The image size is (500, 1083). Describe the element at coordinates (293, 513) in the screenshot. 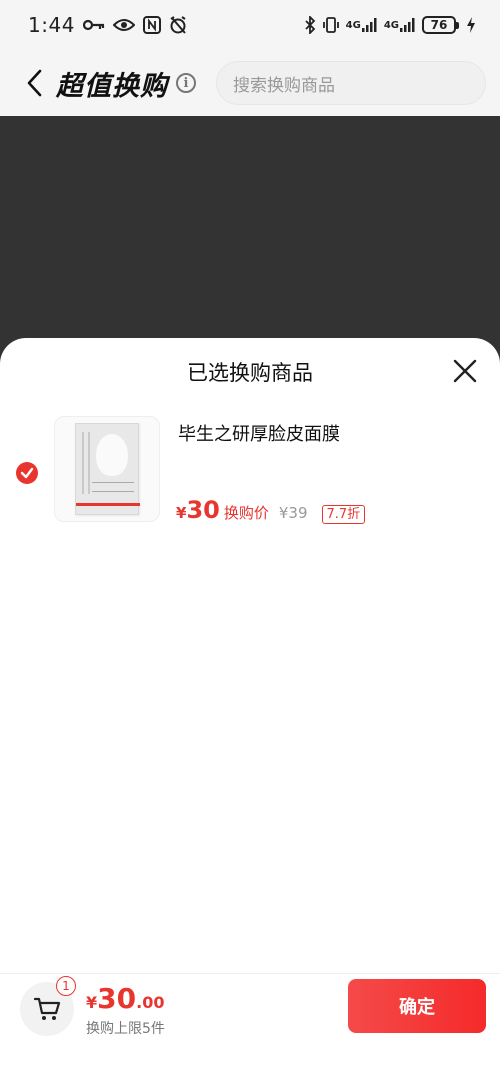

I see `original-price: ¥39` at that location.